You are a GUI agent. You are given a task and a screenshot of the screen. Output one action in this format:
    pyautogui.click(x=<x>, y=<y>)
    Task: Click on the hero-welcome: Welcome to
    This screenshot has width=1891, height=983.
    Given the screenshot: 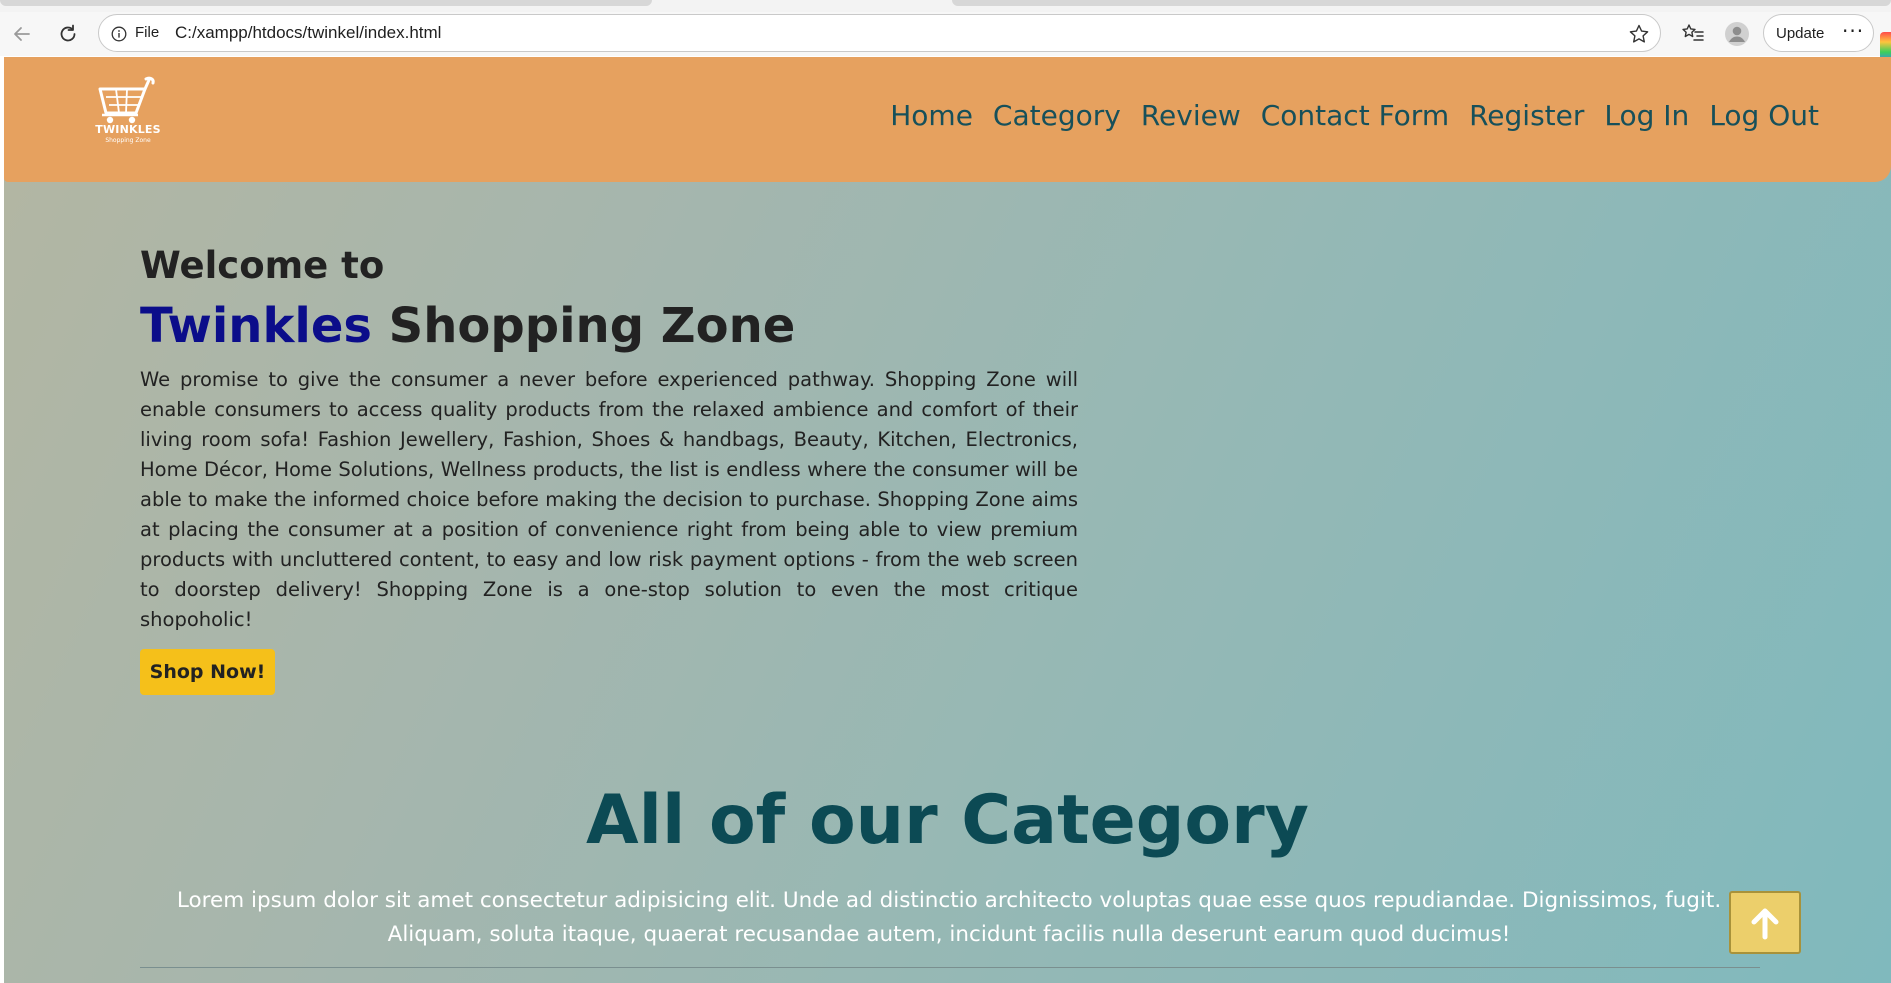 What is the action you would take?
    pyautogui.click(x=262, y=265)
    